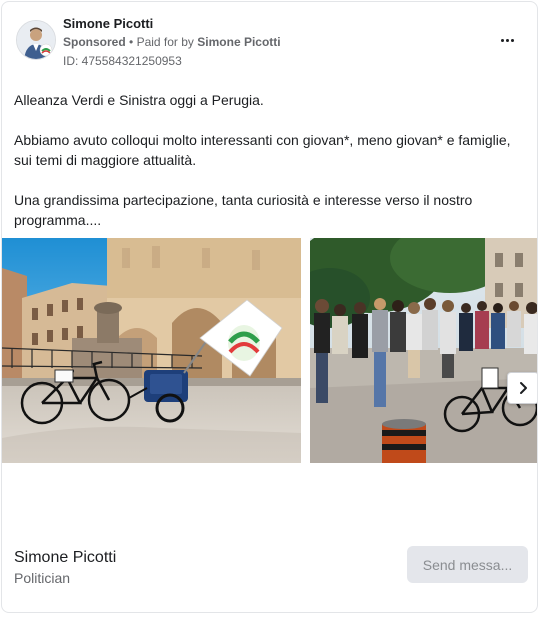  What do you see at coordinates (65, 558) in the screenshot?
I see `footer-page-name: Simone Picotti` at bounding box center [65, 558].